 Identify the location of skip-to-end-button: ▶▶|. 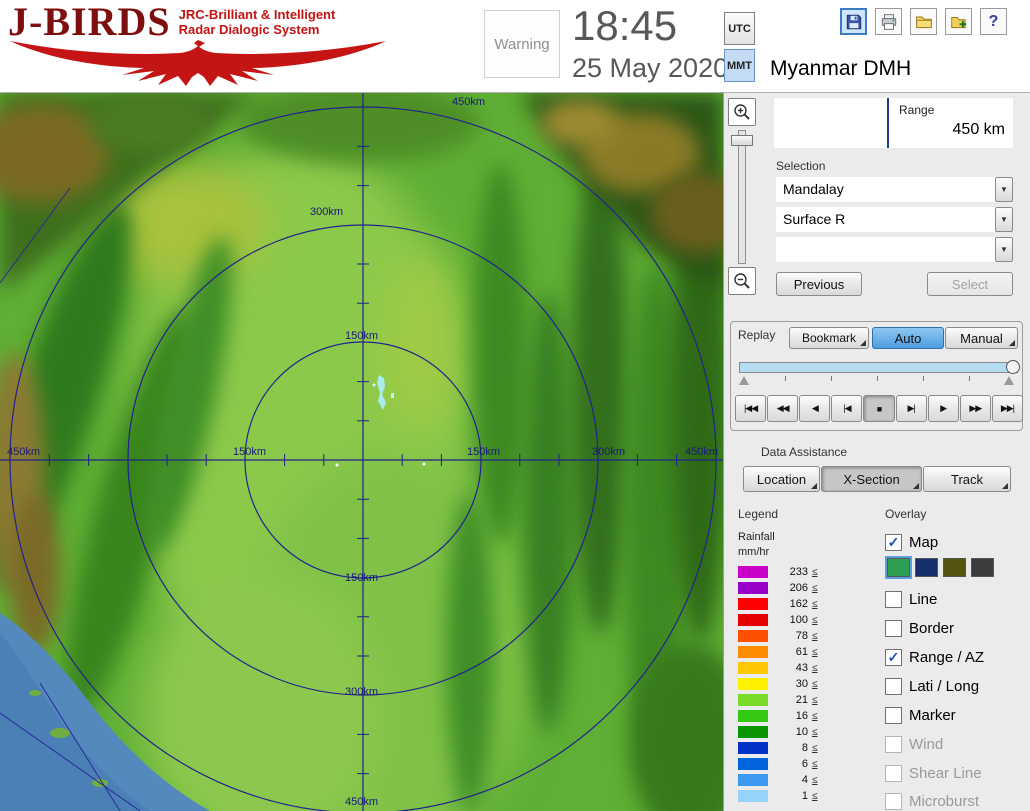
(1007, 408).